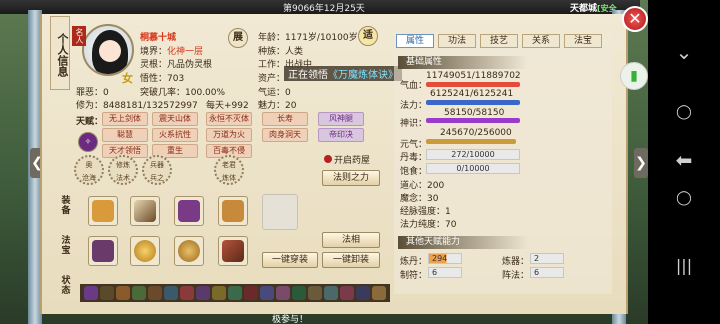 This screenshot has width=720, height=324. I want to click on status-section-label: 状态, so click(66, 286).